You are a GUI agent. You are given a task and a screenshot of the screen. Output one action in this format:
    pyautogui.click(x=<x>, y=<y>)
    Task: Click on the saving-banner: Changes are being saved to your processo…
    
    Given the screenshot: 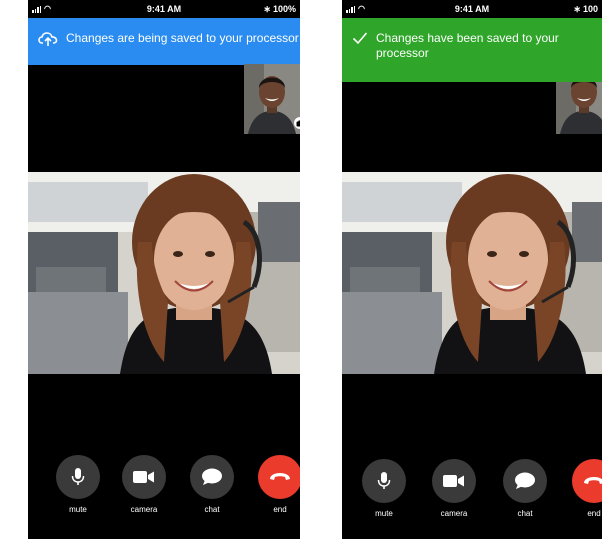 What is the action you would take?
    pyautogui.click(x=164, y=41)
    